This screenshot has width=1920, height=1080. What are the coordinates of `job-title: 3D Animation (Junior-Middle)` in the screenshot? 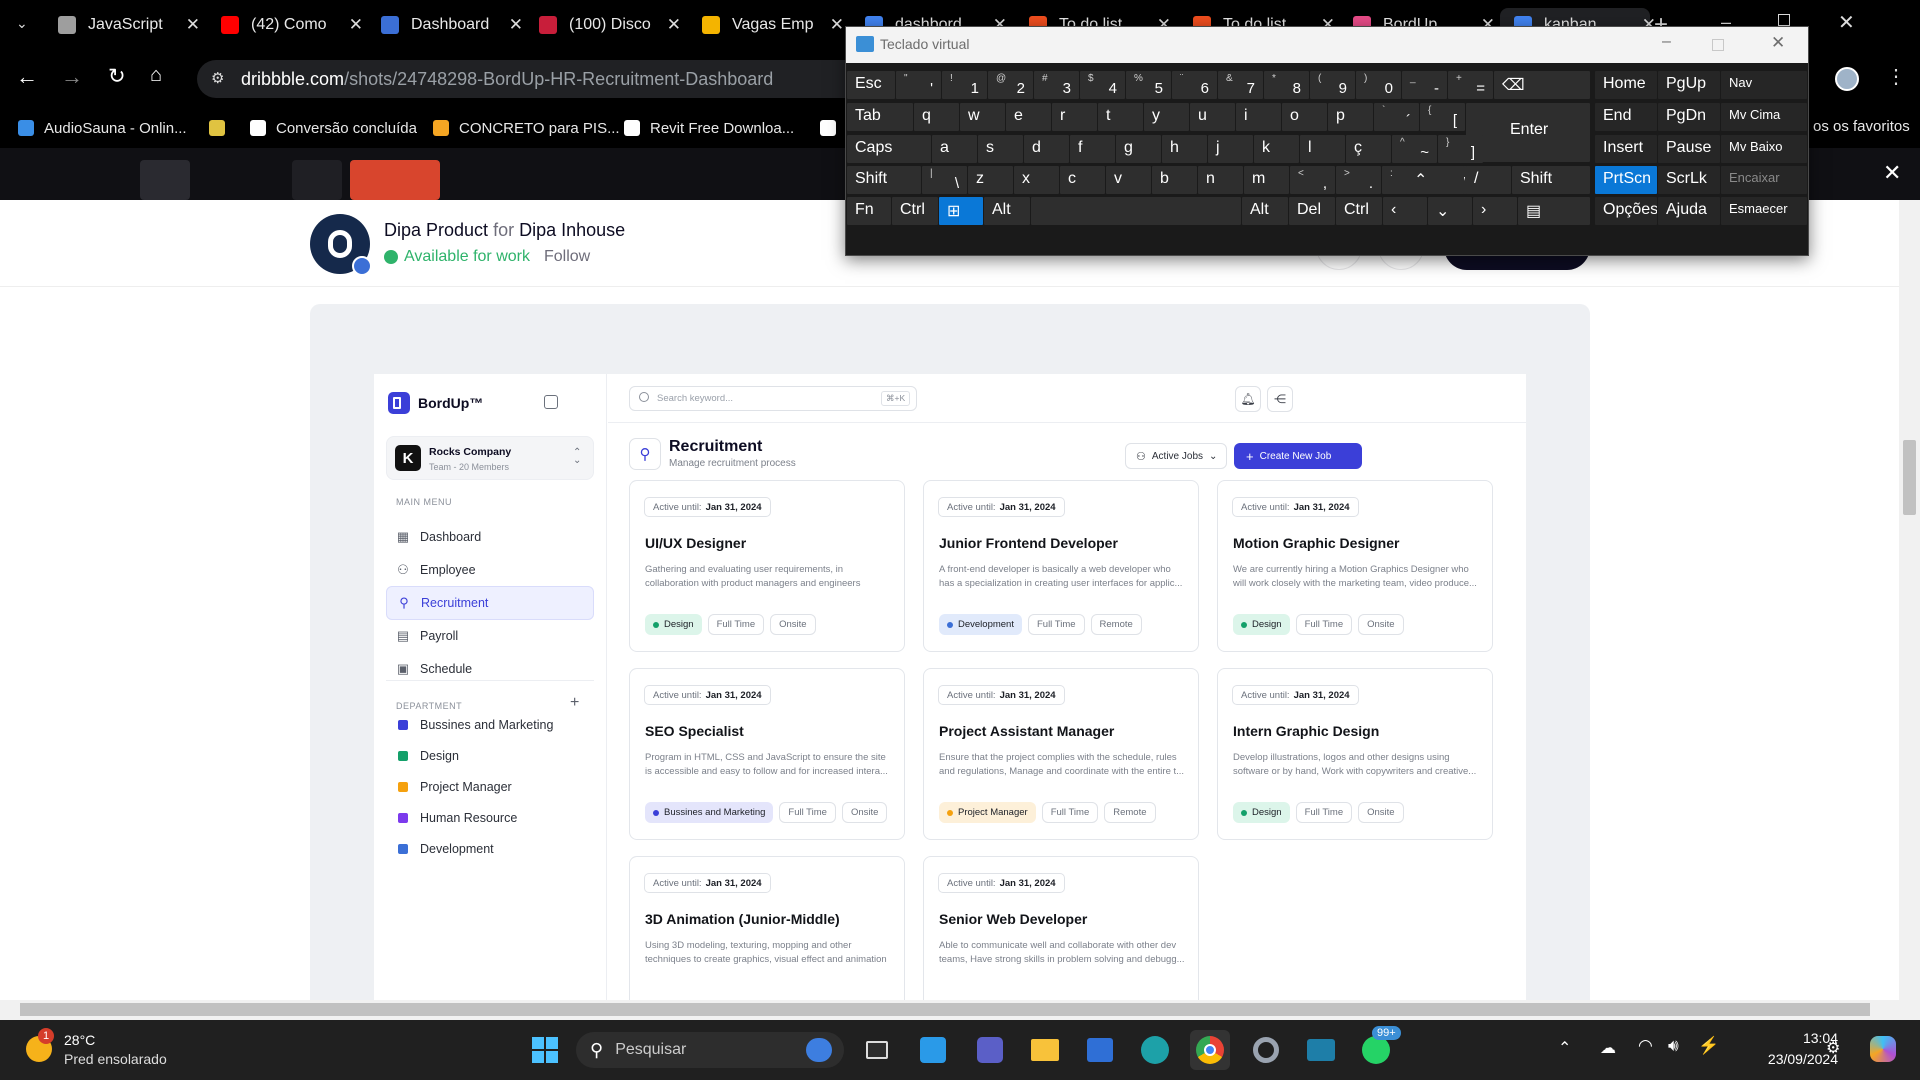 It's located at (742, 919).